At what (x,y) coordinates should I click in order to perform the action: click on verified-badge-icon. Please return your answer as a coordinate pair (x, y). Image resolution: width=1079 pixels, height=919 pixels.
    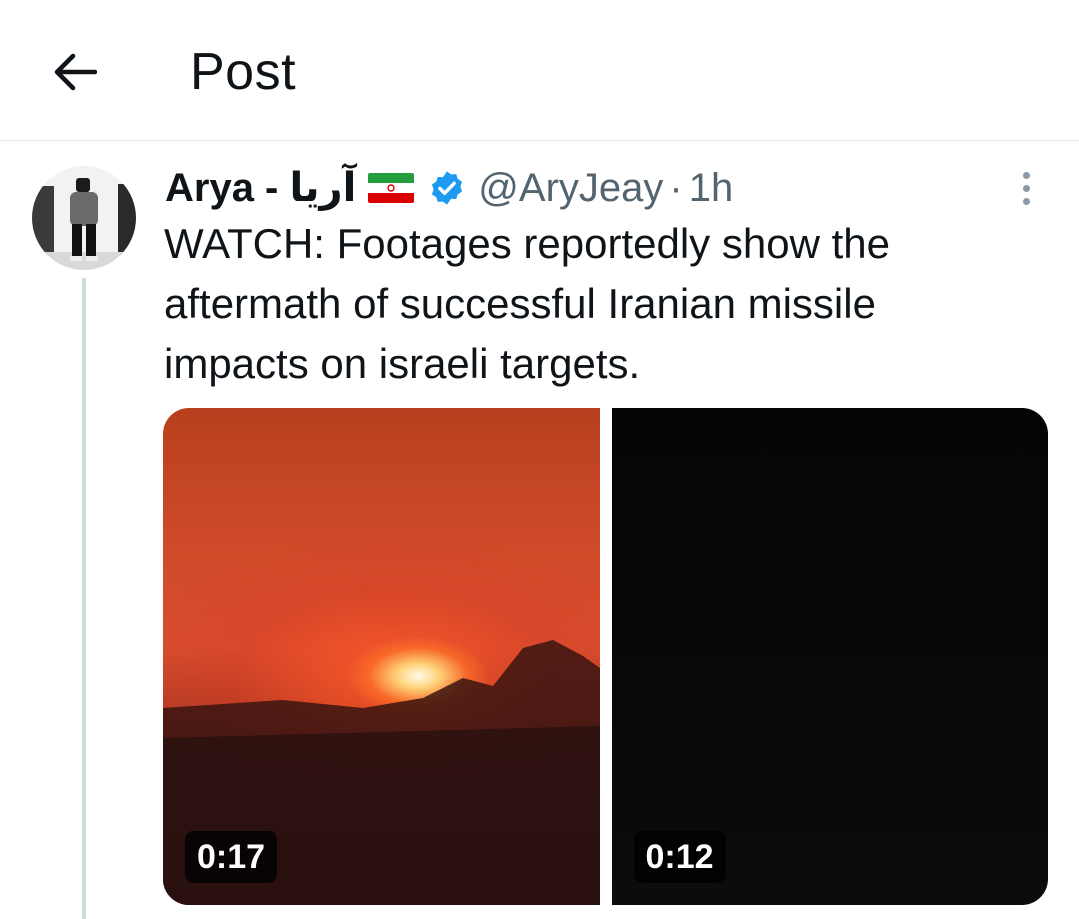
    Looking at the image, I should click on (447, 188).